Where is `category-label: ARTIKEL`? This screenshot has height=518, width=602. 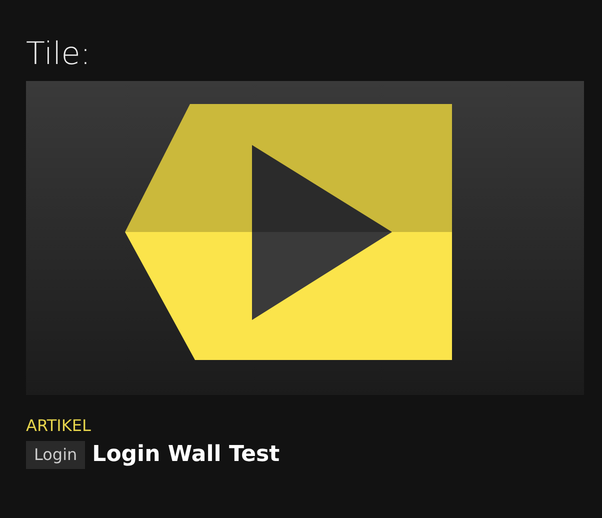 category-label: ARTIKEL is located at coordinates (58, 426).